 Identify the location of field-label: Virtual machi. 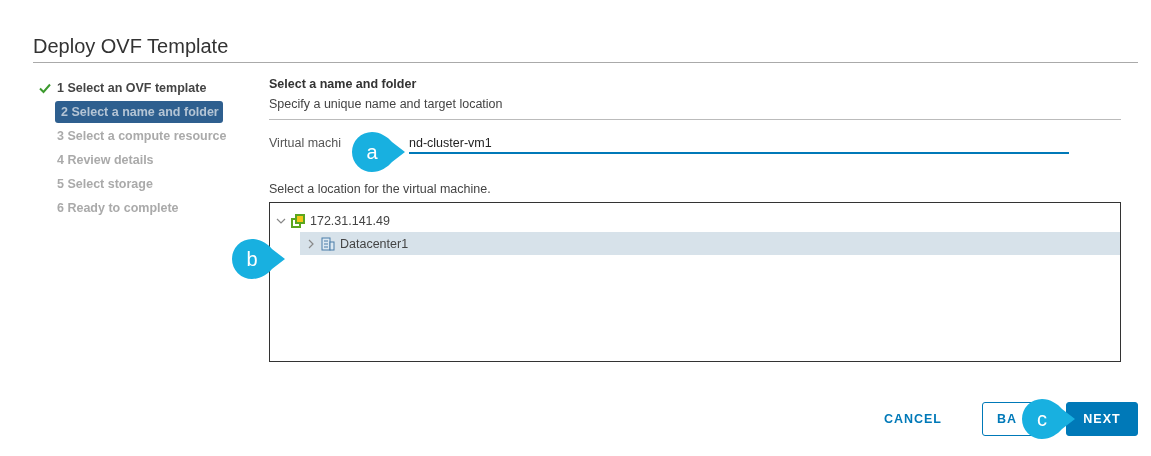
(305, 144).